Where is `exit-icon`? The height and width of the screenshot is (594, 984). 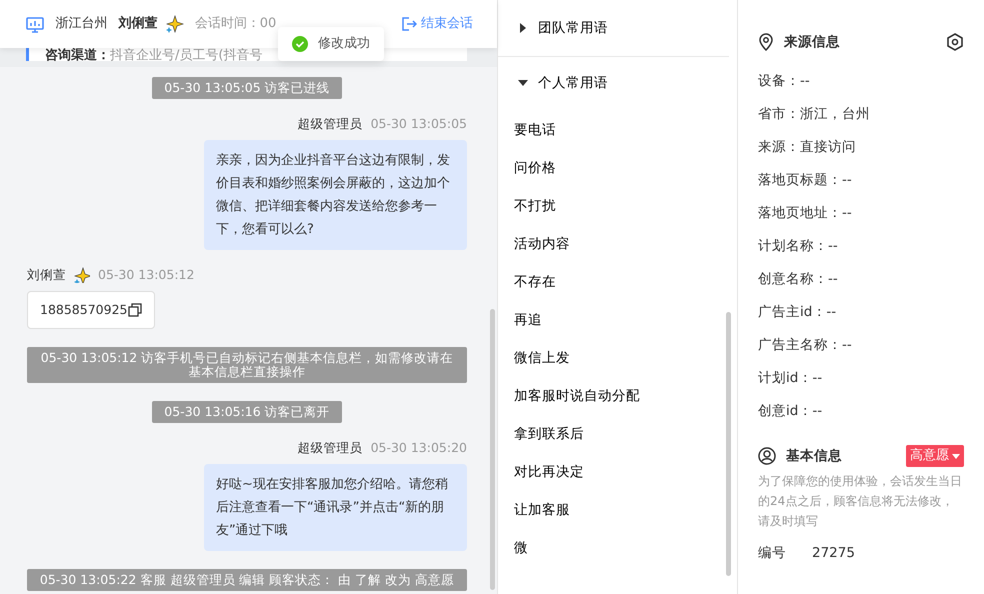 exit-icon is located at coordinates (409, 24).